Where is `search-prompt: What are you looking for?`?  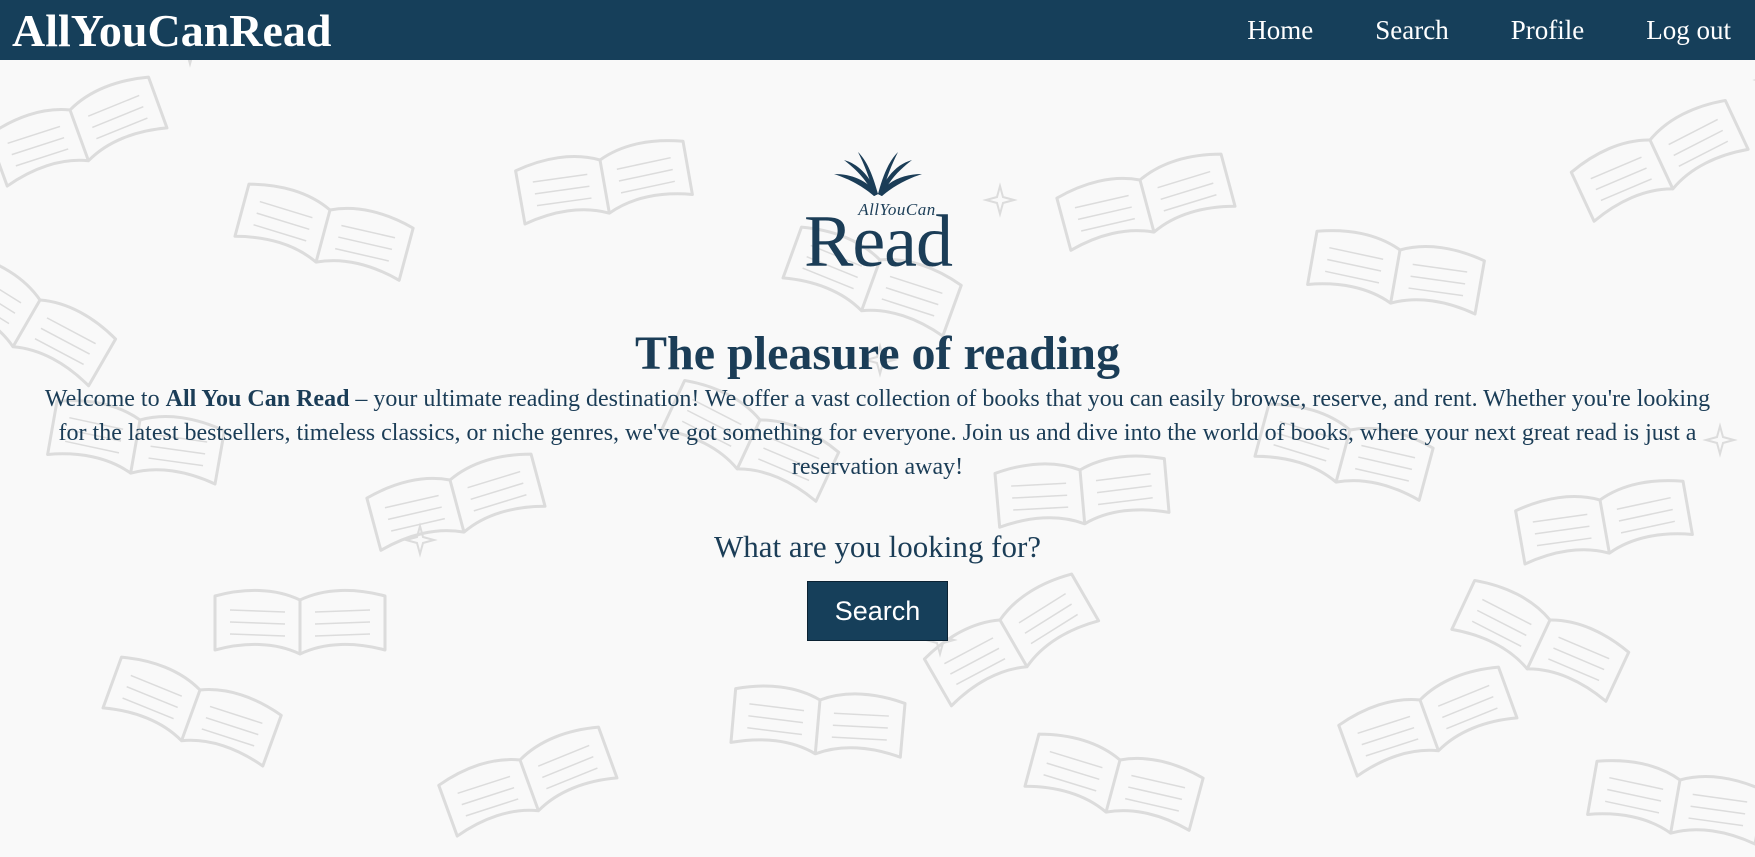 search-prompt: What are you looking for? is located at coordinates (877, 546).